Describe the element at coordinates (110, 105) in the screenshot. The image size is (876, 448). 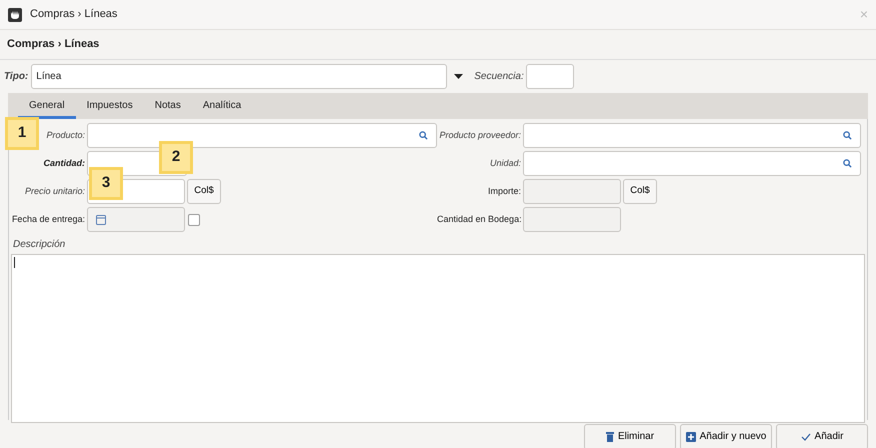
I see `tab: Impuestos` at that location.